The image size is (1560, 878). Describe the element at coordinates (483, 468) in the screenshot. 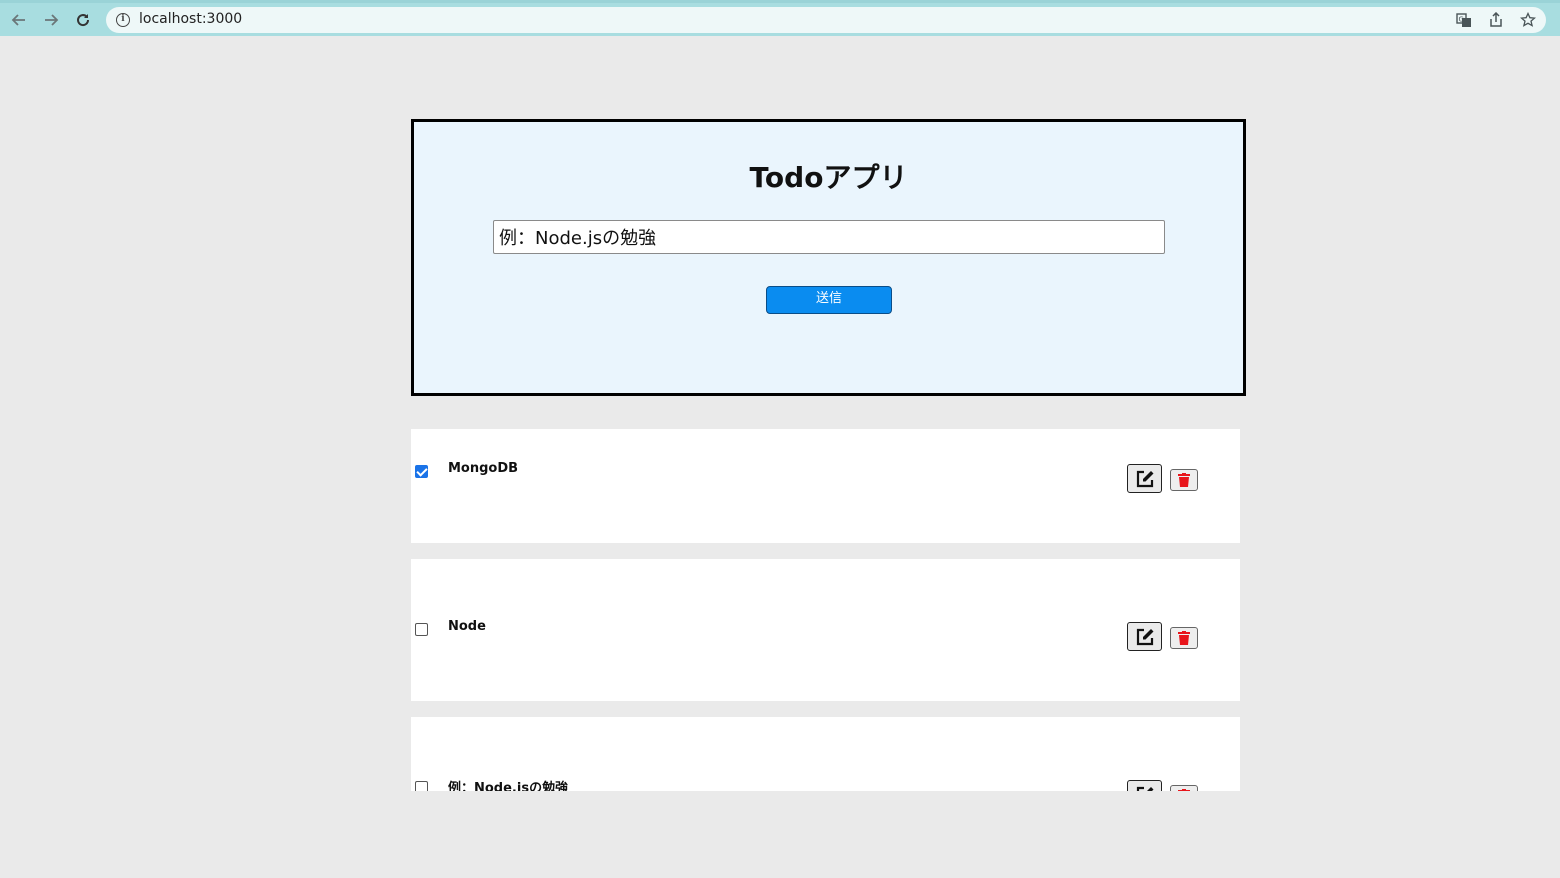

I see `todo-text: MongoDB` at that location.